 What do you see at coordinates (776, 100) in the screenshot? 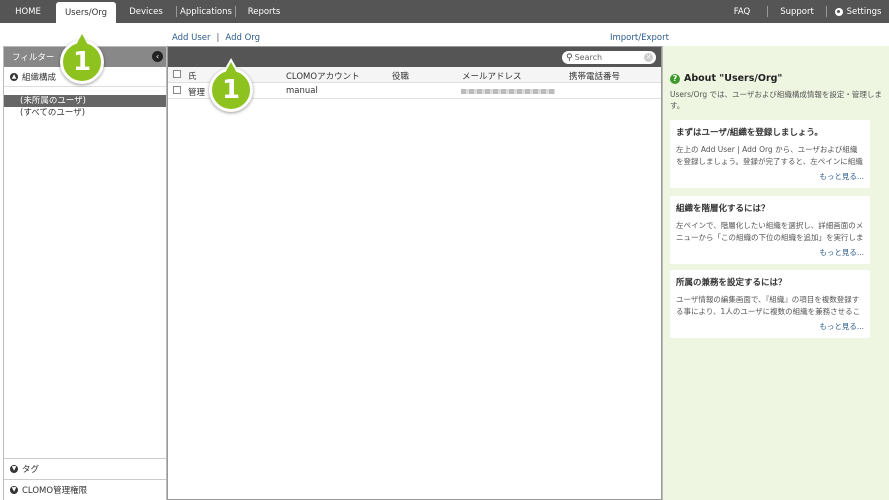
I see `help-description: Users/Org では、ユーザおよび組織構成情報を設定・管理します。` at bounding box center [776, 100].